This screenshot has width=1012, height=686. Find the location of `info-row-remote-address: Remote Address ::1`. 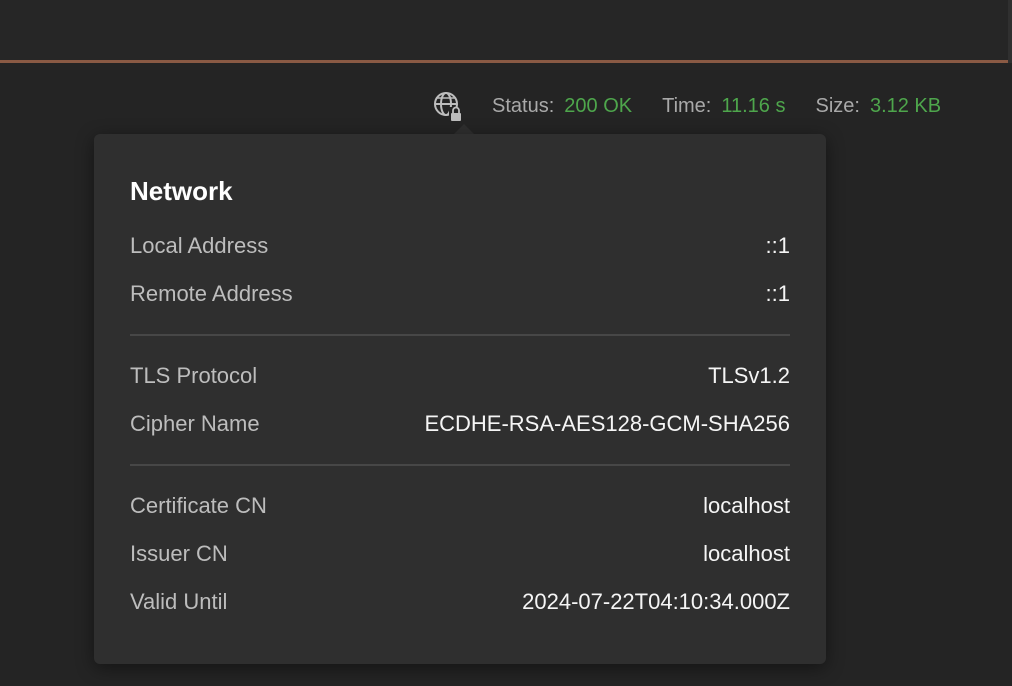

info-row-remote-address: Remote Address ::1 is located at coordinates (460, 294).